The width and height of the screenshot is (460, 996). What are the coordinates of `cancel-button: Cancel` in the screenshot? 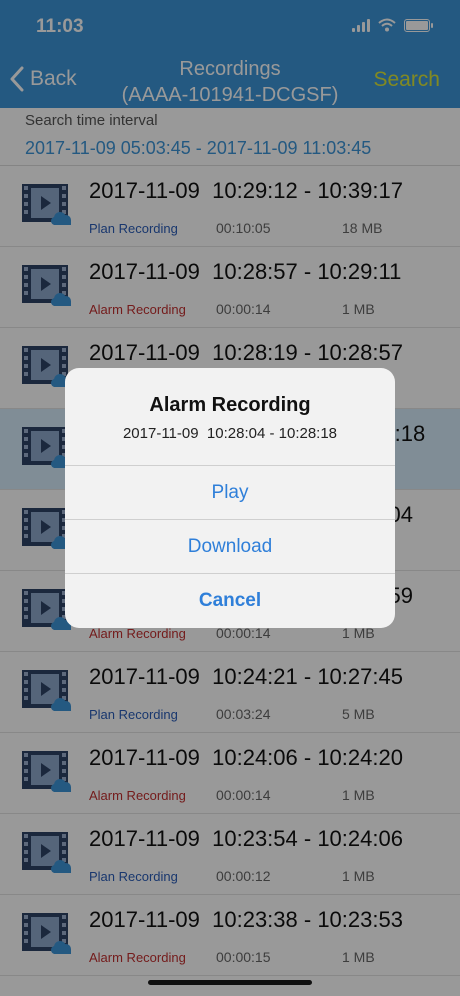 It's located at (230, 601).